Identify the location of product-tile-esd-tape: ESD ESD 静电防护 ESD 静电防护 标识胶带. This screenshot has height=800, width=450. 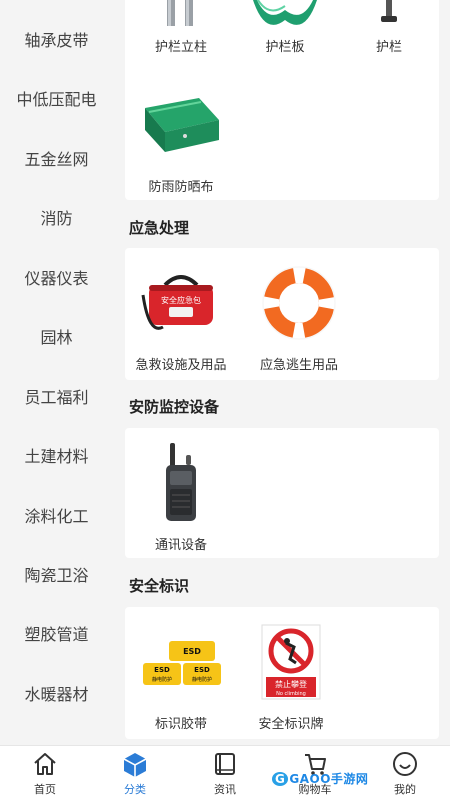
(181, 674).